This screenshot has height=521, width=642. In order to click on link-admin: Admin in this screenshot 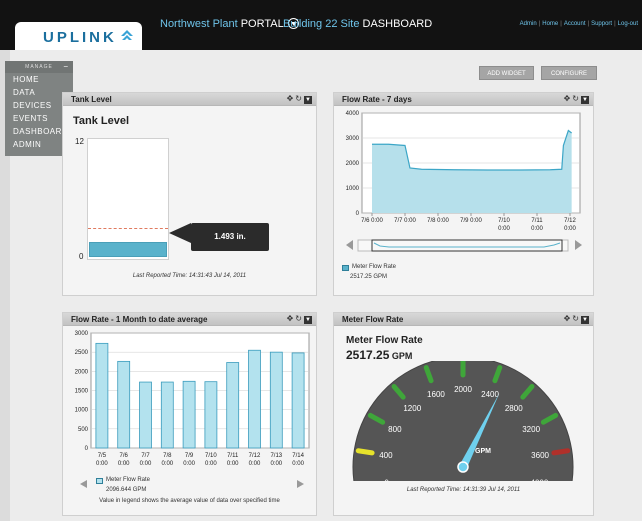, I will do `click(528, 24)`.